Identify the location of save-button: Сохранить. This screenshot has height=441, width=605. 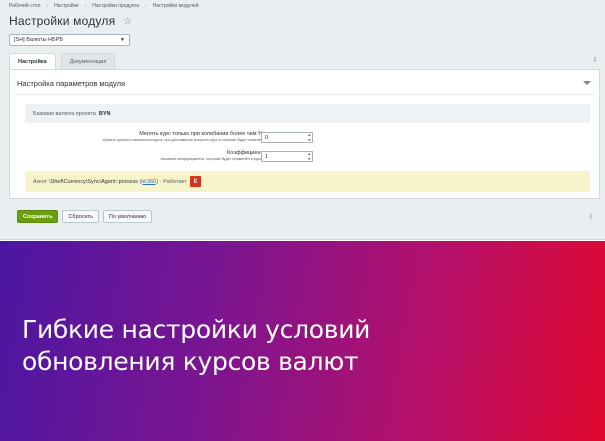
(38, 216).